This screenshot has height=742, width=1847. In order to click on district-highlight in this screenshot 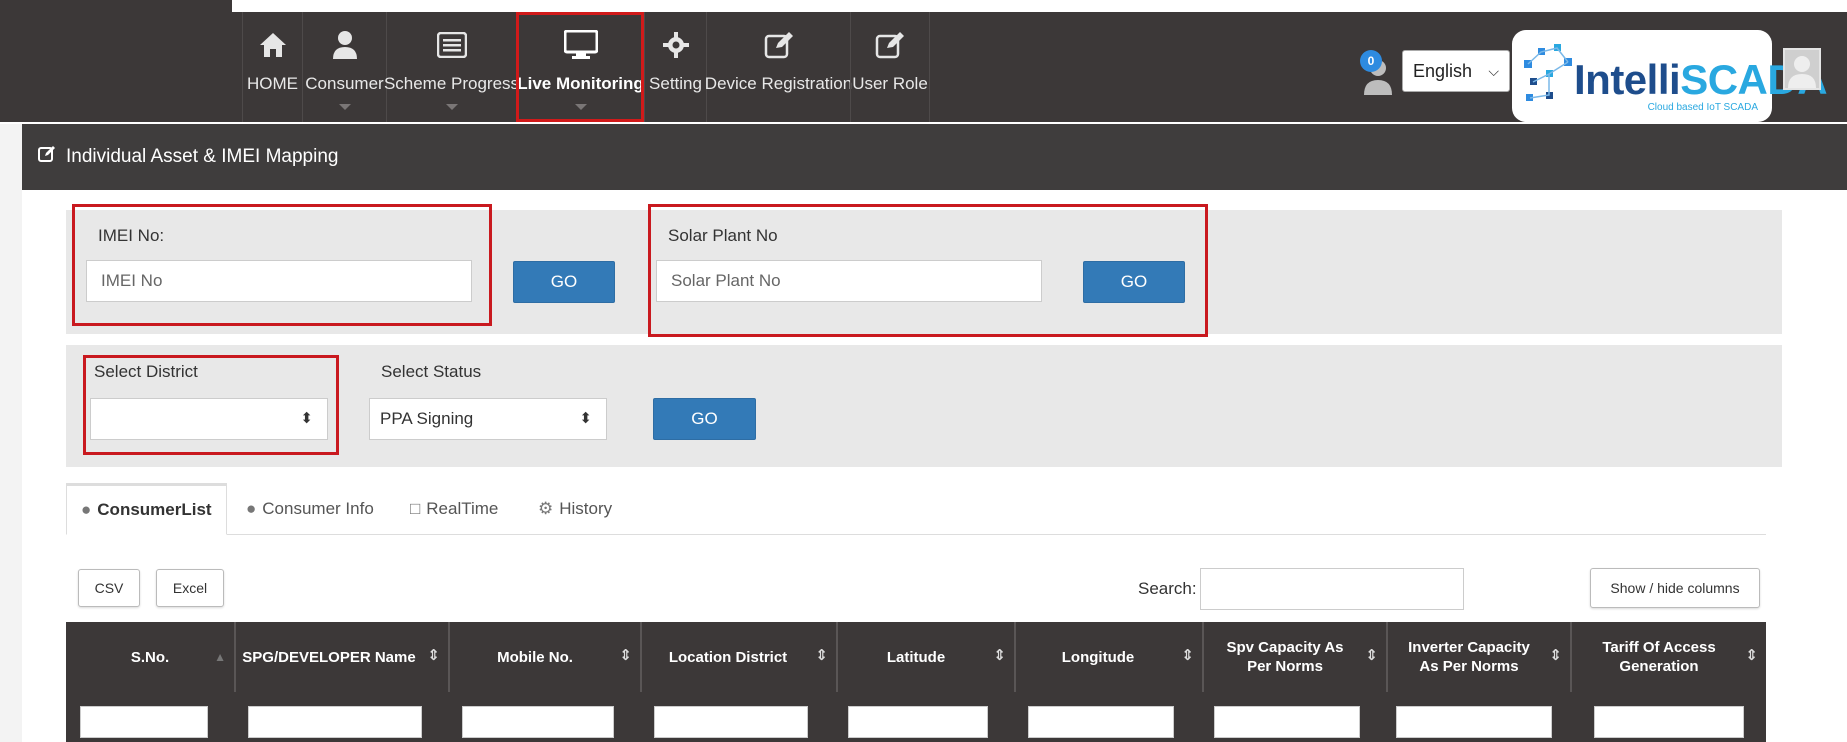, I will do `click(211, 405)`.